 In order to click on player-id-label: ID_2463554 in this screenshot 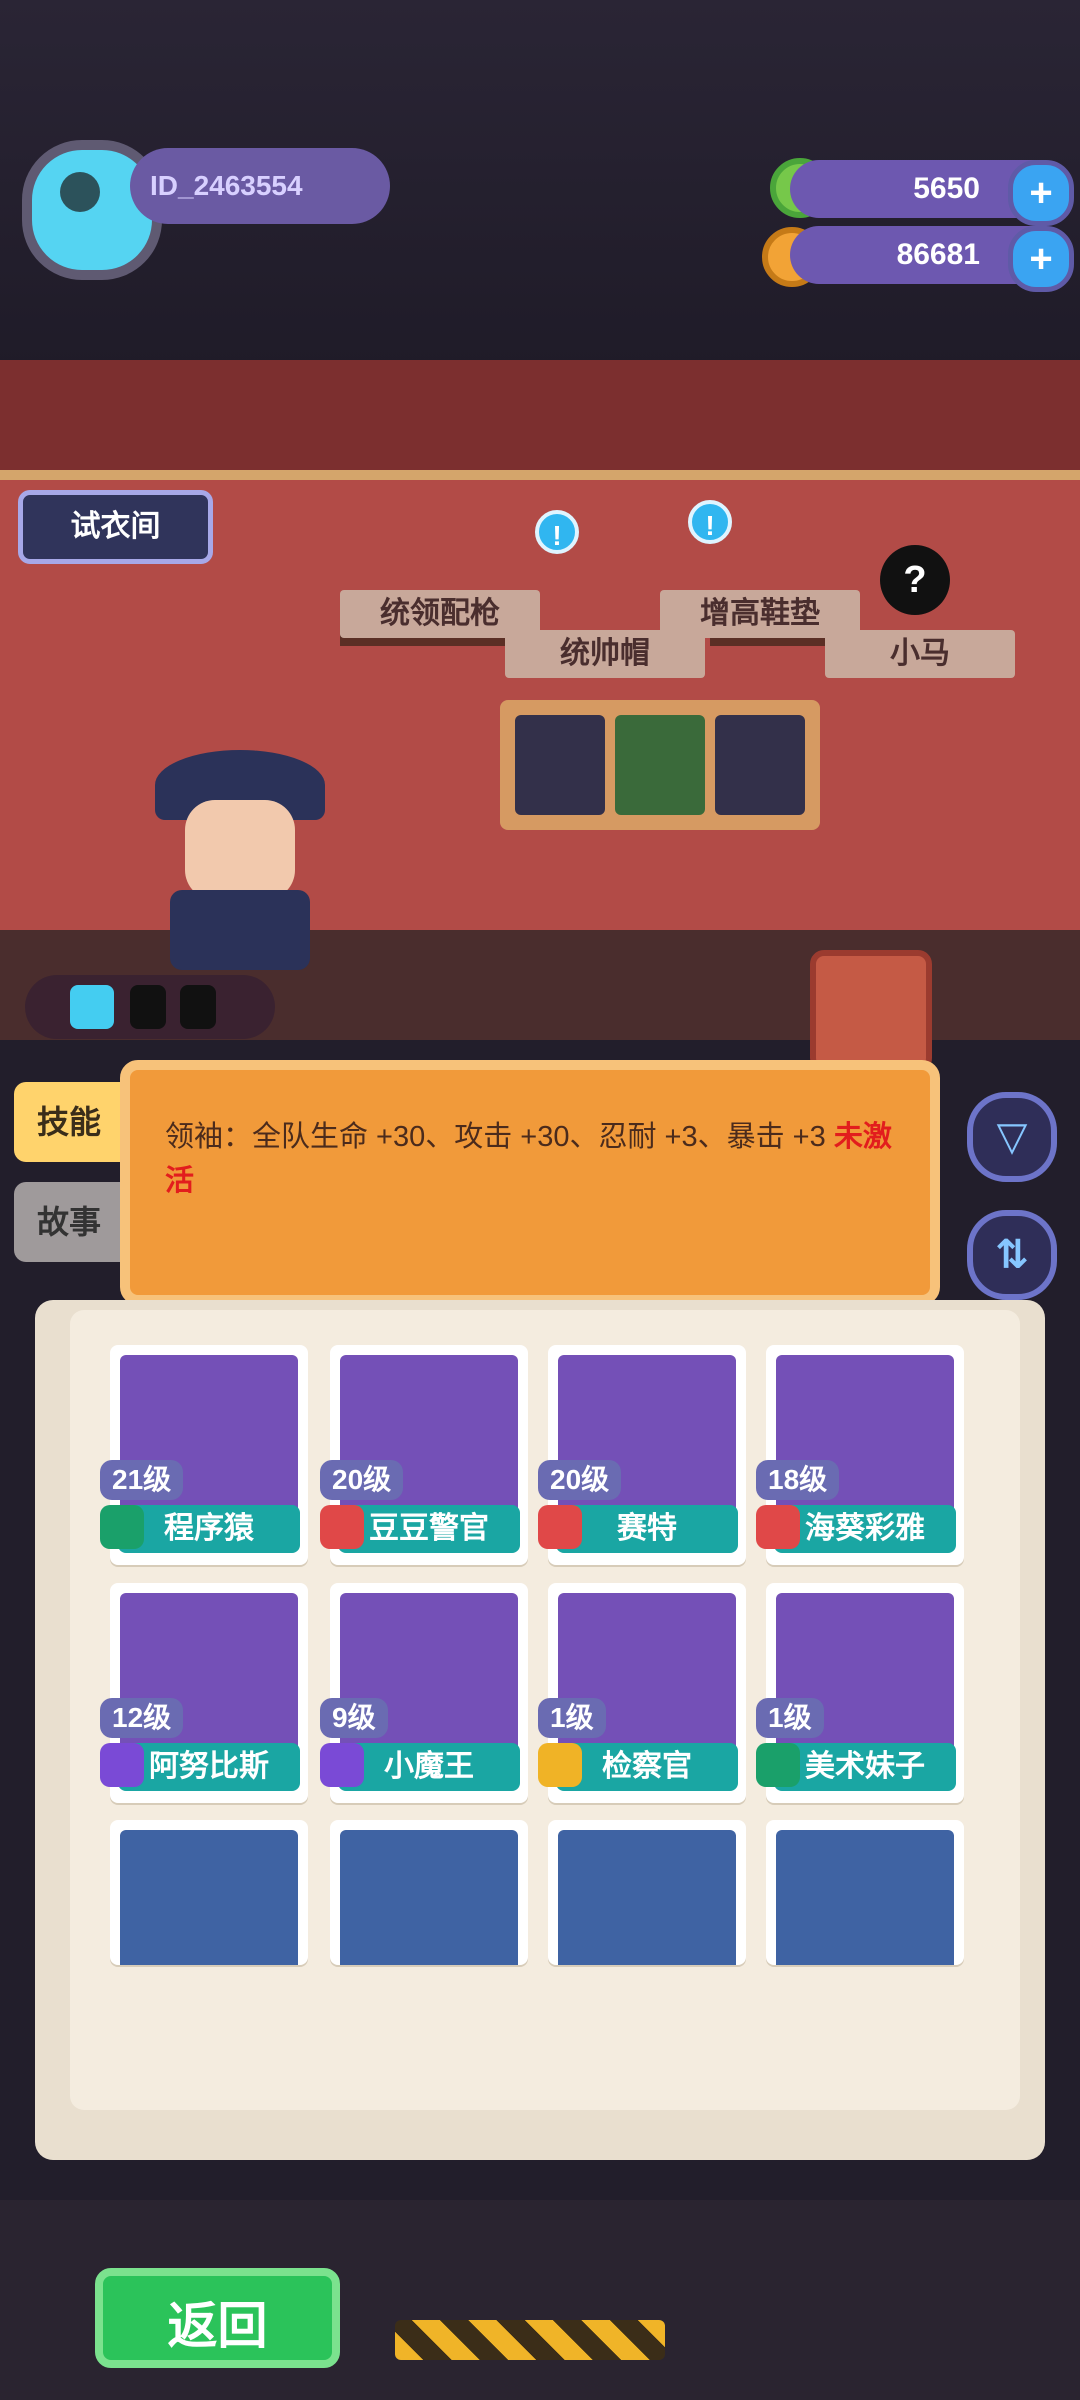, I will do `click(260, 186)`.